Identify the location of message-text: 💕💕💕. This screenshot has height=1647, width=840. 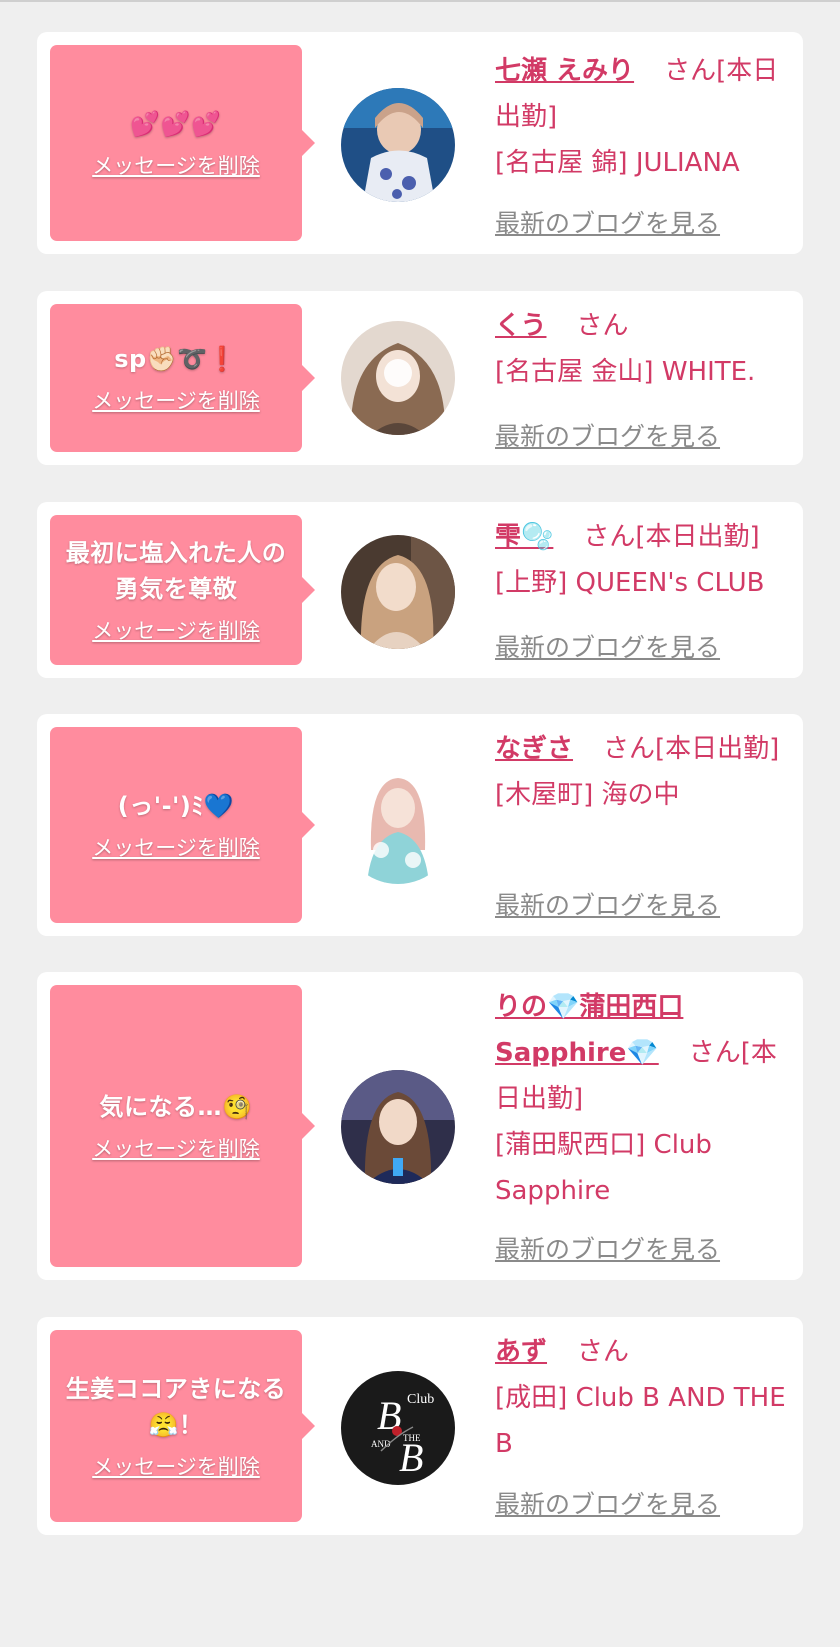
(176, 124).